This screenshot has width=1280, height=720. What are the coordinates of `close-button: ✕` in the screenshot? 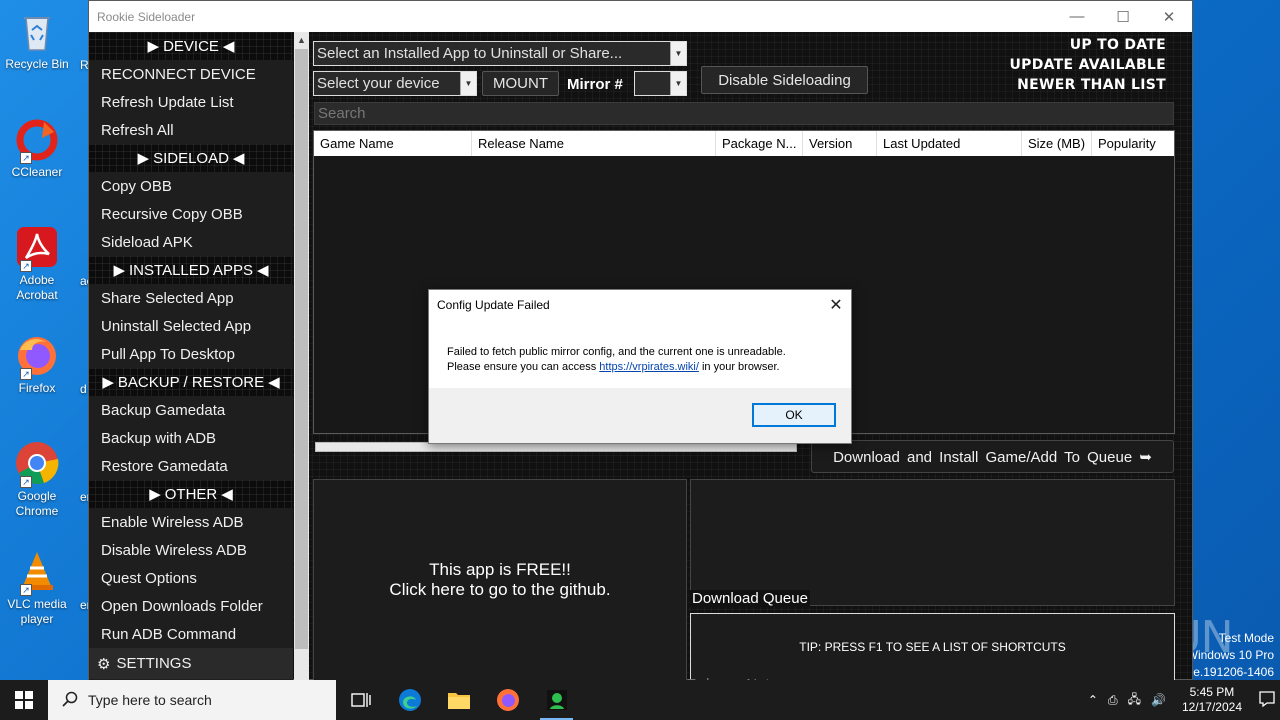 It's located at (1169, 16).